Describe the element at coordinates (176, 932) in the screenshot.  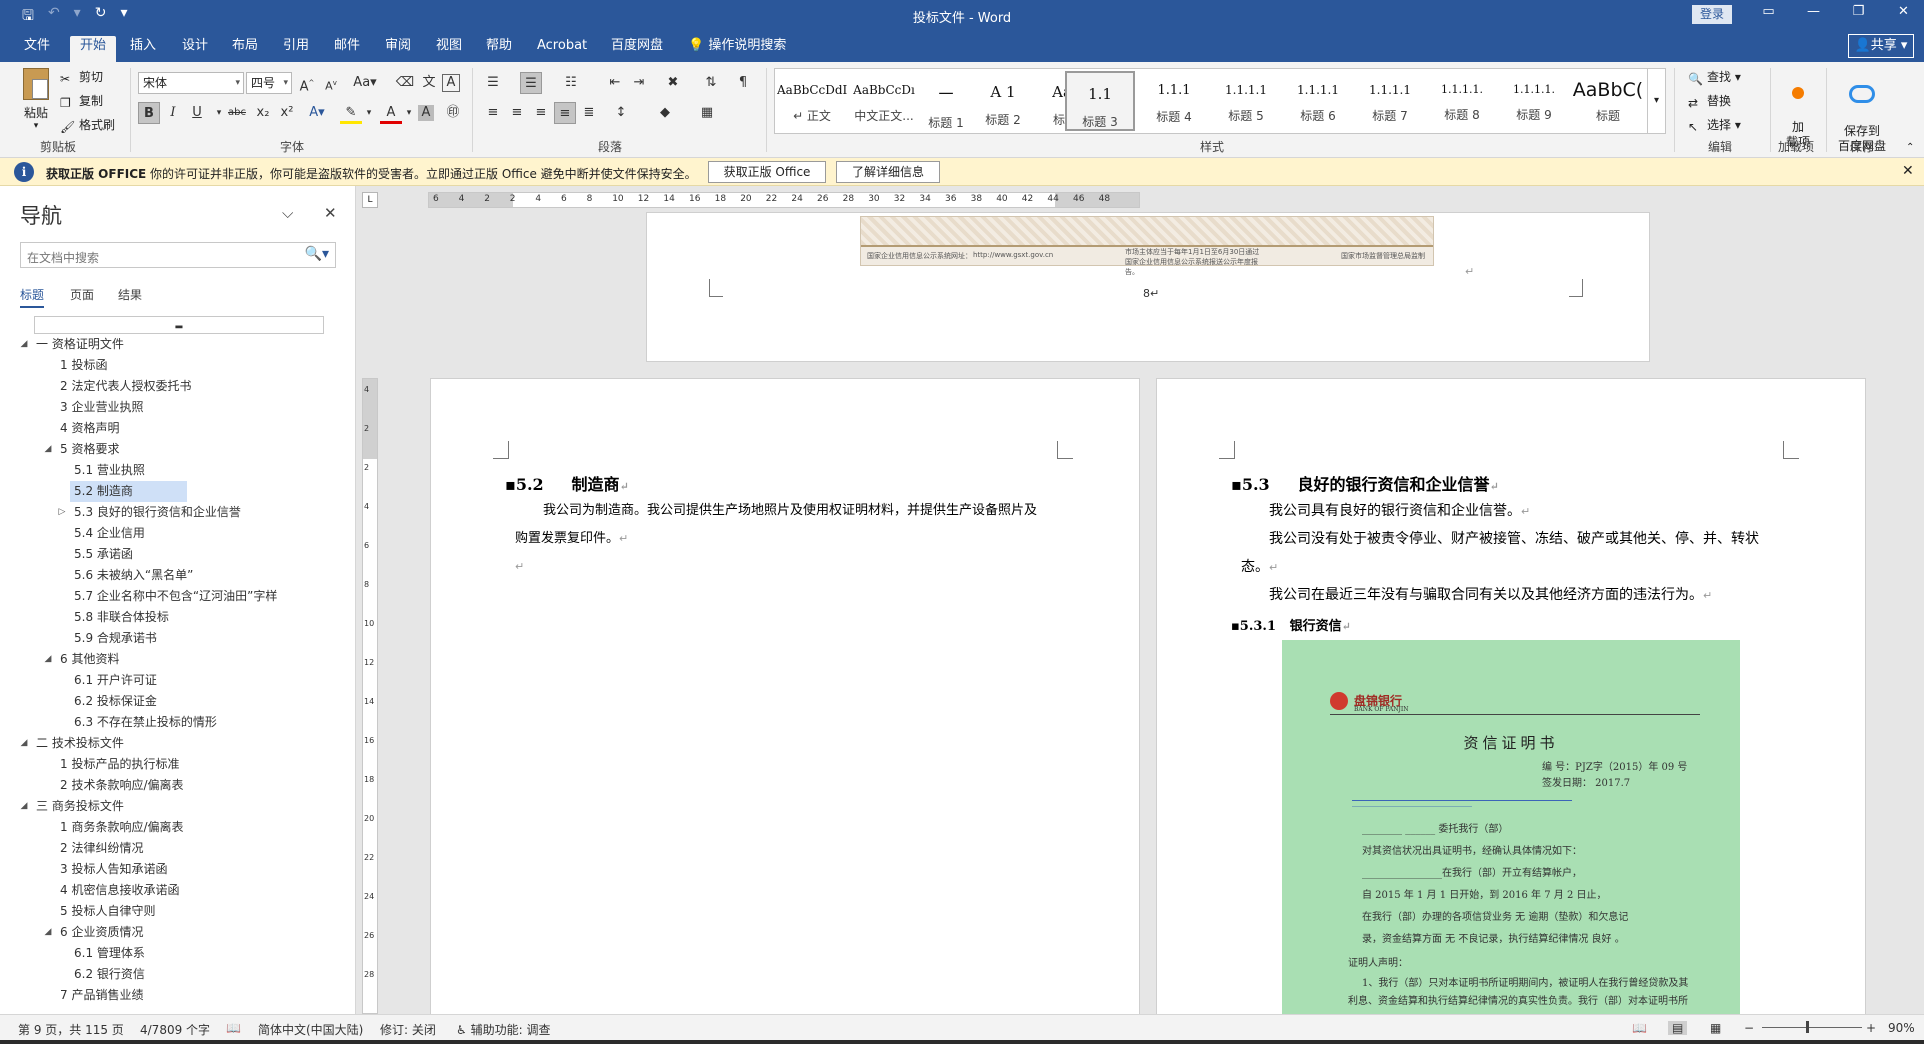
I see `nav-heading-item: ◢ 6 企业资质情况` at that location.